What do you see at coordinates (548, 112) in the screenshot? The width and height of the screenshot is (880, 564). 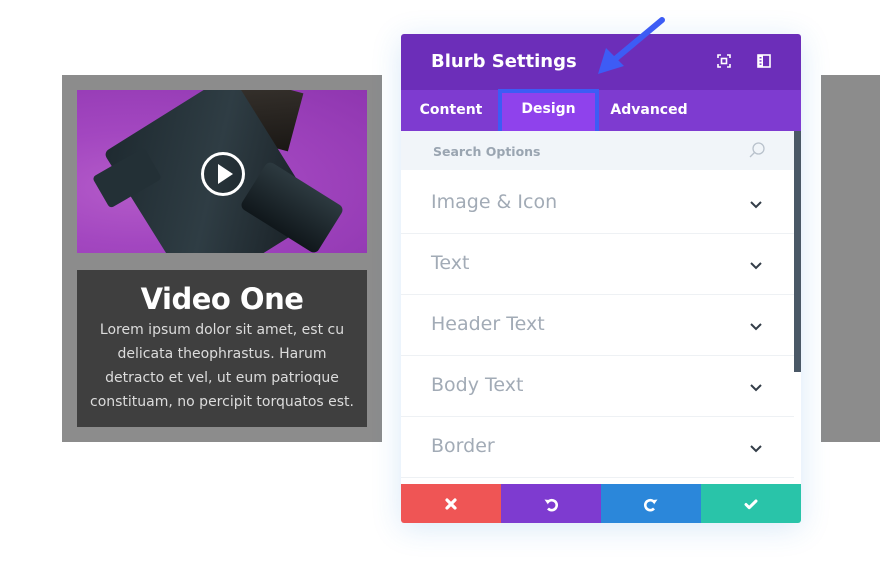 I see `tab-design: Design` at bounding box center [548, 112].